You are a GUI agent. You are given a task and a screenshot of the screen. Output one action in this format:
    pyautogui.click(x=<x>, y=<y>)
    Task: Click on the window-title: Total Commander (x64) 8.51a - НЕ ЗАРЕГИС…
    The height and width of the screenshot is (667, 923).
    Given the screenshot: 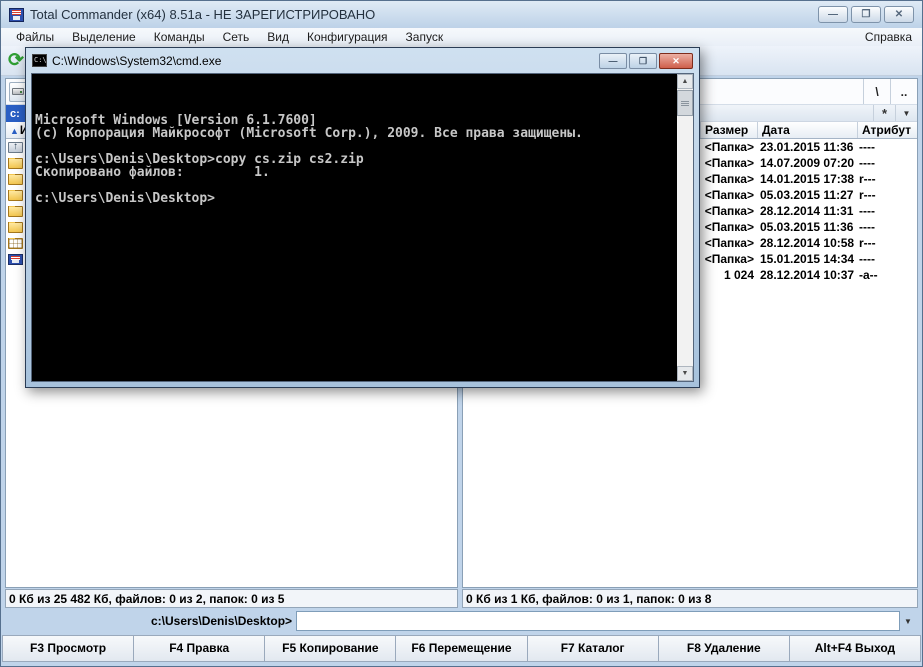 What is the action you would take?
    pyautogui.click(x=203, y=14)
    